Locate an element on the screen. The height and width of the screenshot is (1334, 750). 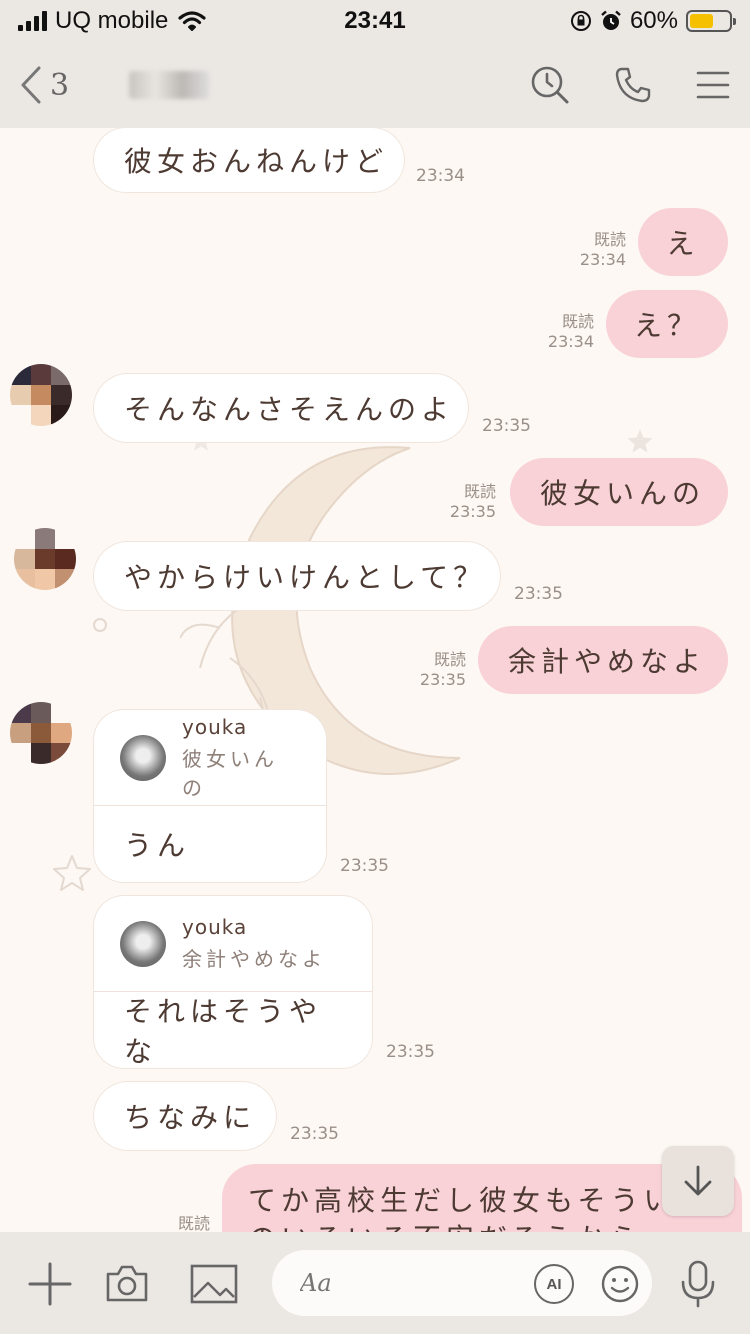
orientation-lock-icon is located at coordinates (580, 21).